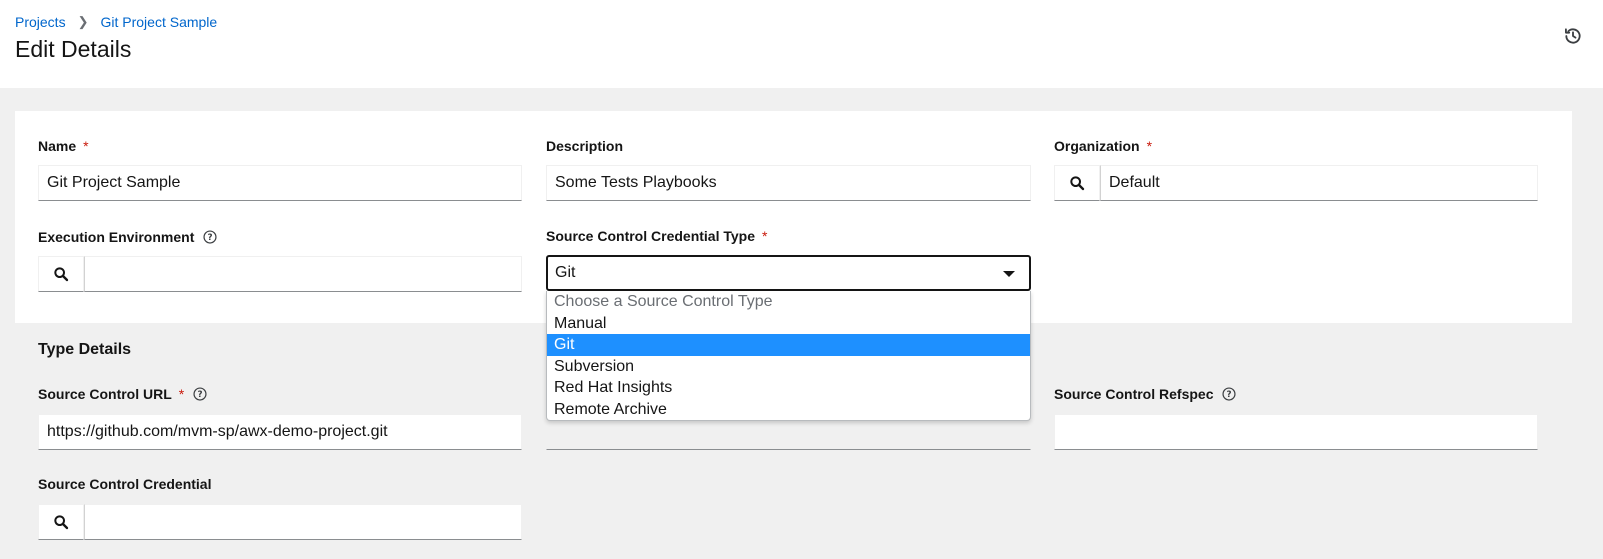  I want to click on caret-down-icon, so click(1009, 274).